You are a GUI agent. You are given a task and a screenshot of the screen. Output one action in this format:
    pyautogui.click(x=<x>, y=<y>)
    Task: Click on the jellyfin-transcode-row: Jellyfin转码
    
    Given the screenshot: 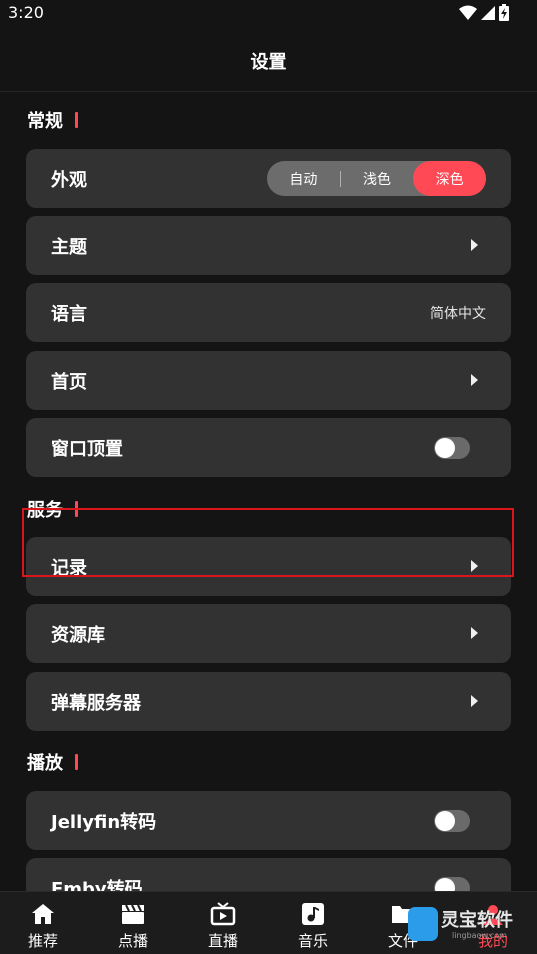 What is the action you would take?
    pyautogui.click(x=268, y=820)
    